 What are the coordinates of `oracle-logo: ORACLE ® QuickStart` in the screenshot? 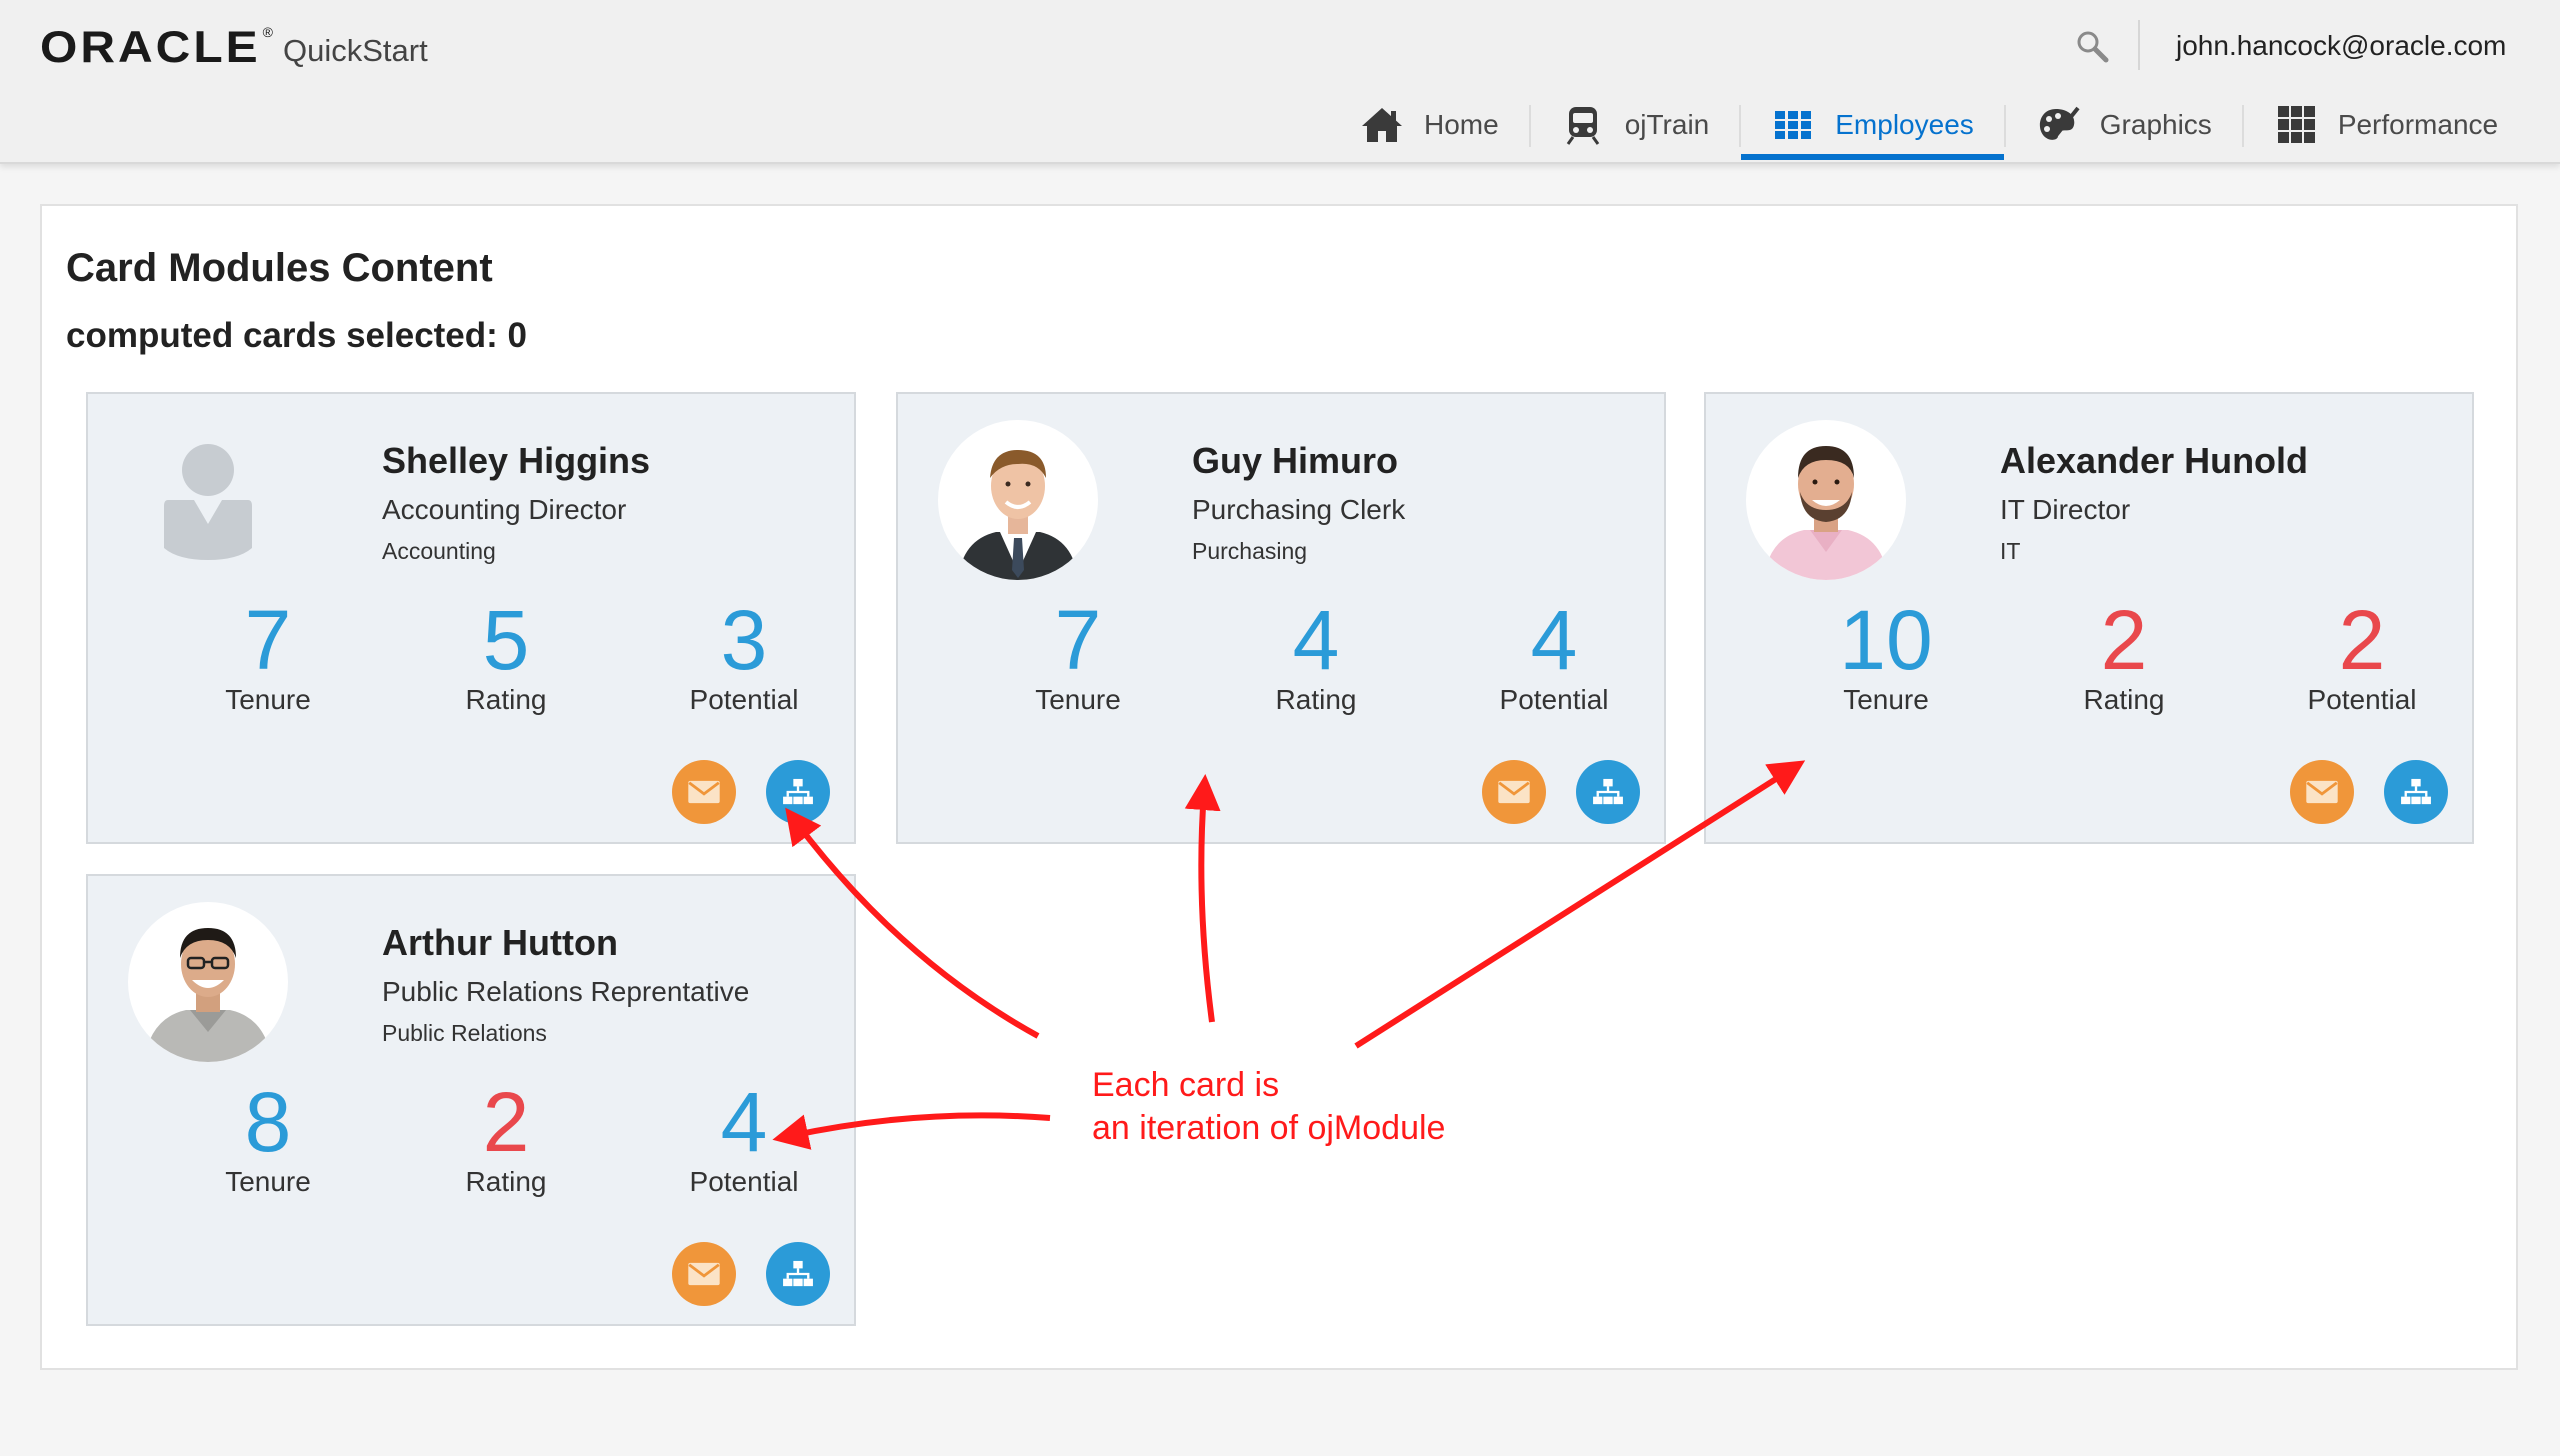 It's located at (234, 45).